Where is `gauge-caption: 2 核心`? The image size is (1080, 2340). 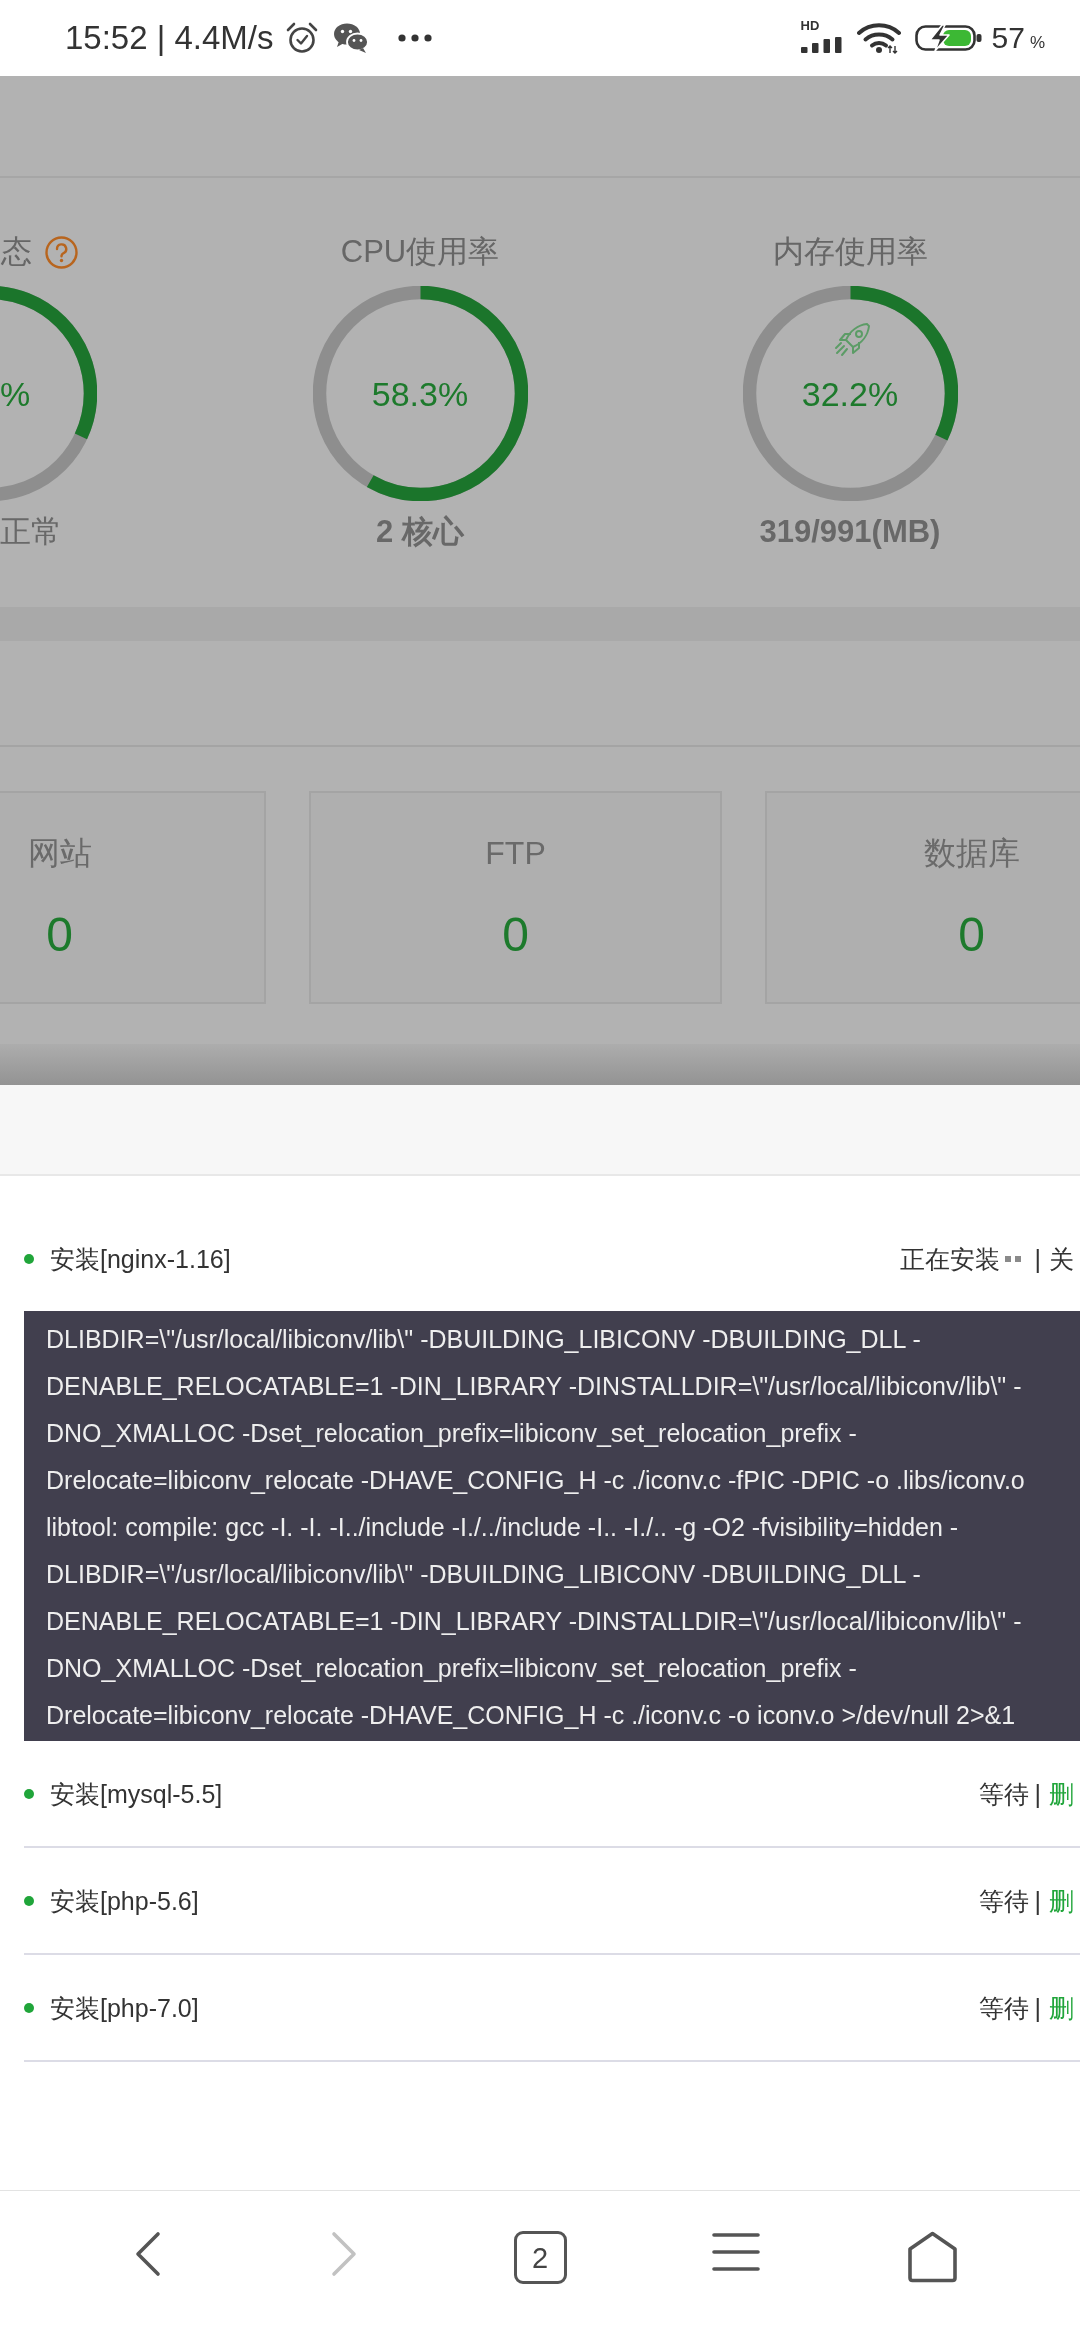 gauge-caption: 2 核心 is located at coordinates (420, 532).